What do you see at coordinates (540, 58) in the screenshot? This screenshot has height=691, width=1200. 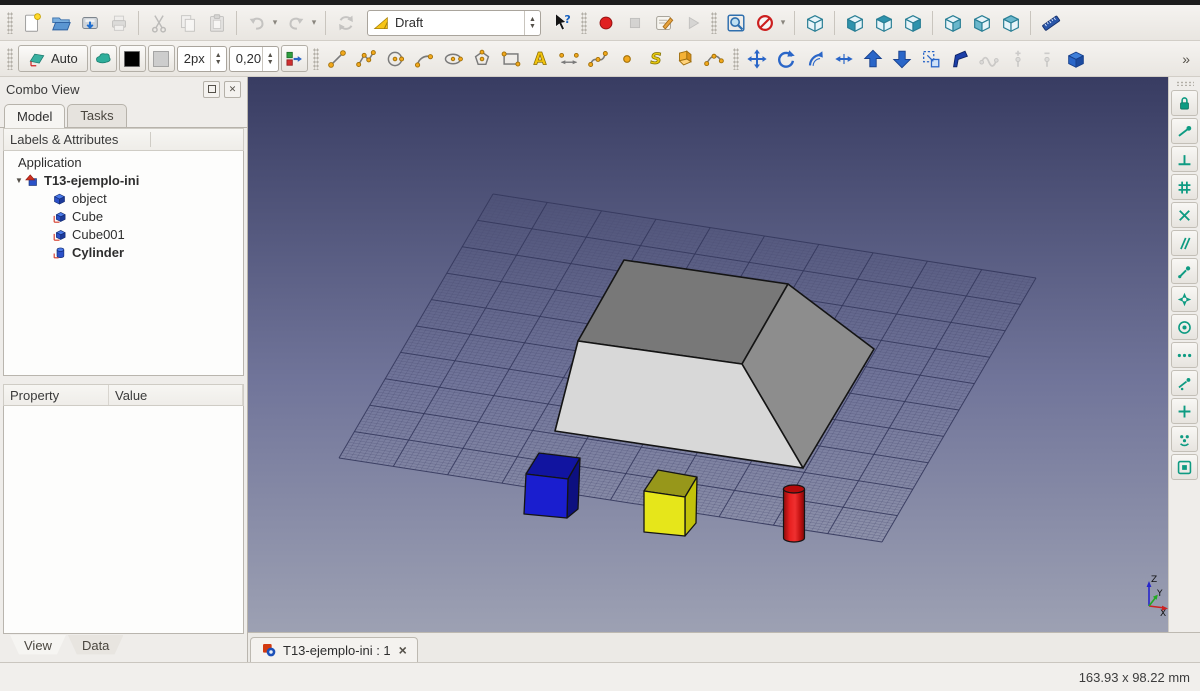 I see `draft-text` at bounding box center [540, 58].